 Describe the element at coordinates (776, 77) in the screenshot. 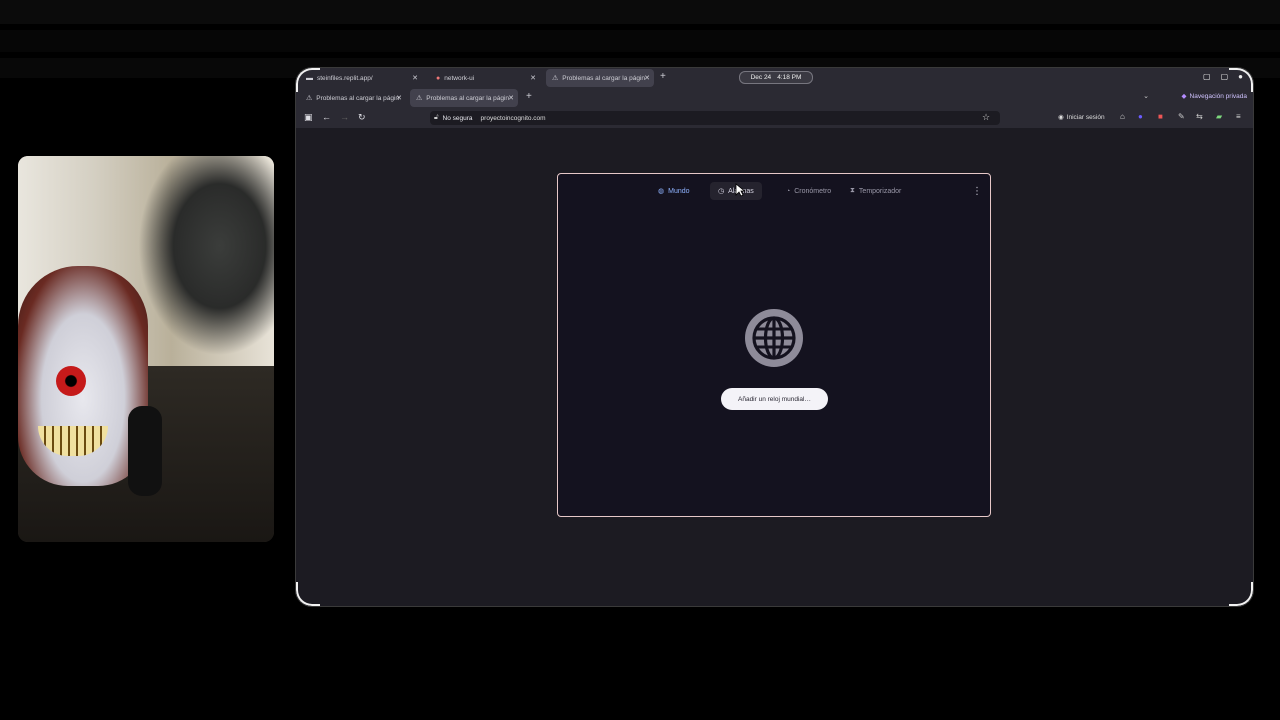

I see `system-clock: Dec 24 4:18 PM` at that location.